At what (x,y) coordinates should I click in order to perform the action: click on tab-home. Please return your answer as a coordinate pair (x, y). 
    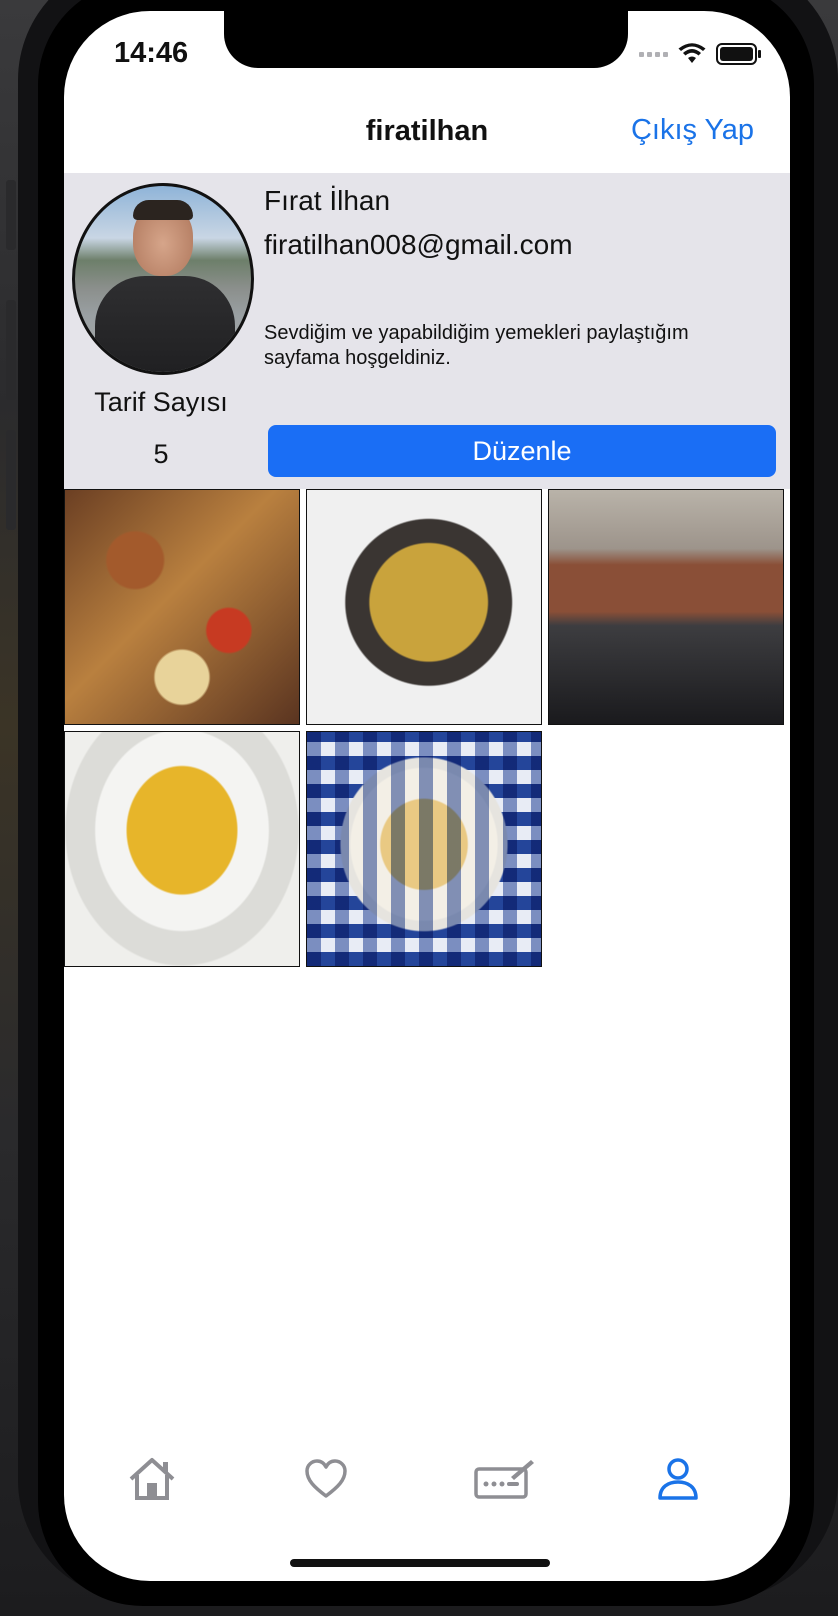
    Looking at the image, I should click on (152, 1479).